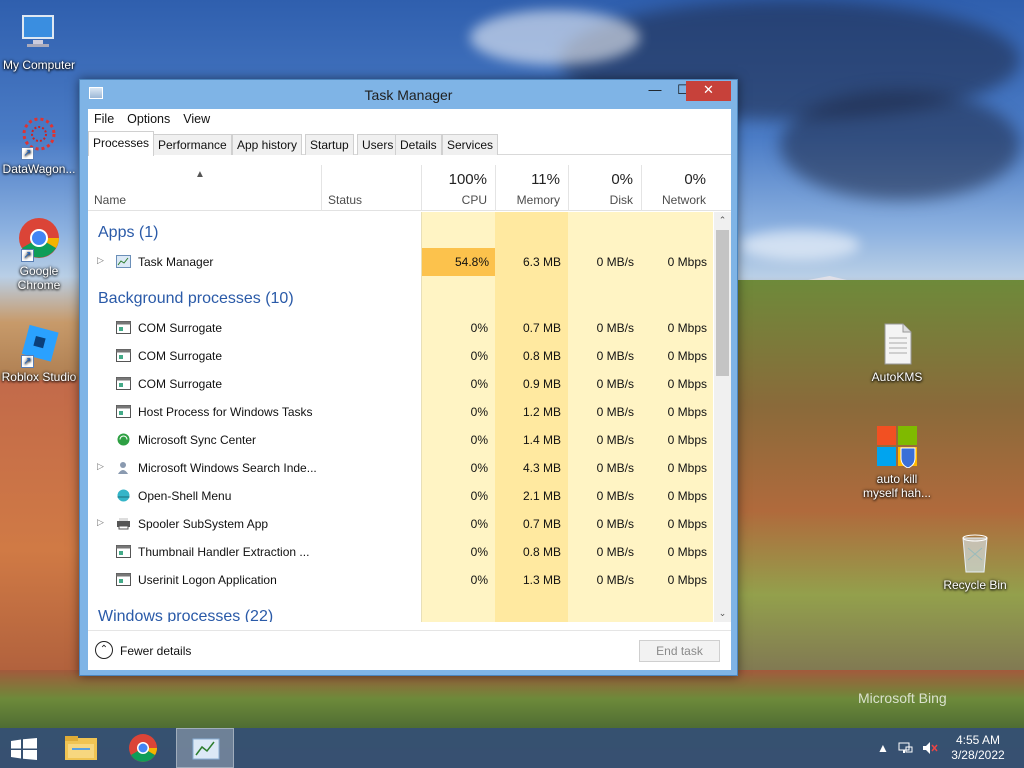  Describe the element at coordinates (883, 748) in the screenshot. I see `show-hidden-icons-chevron-icon: ▲` at that location.